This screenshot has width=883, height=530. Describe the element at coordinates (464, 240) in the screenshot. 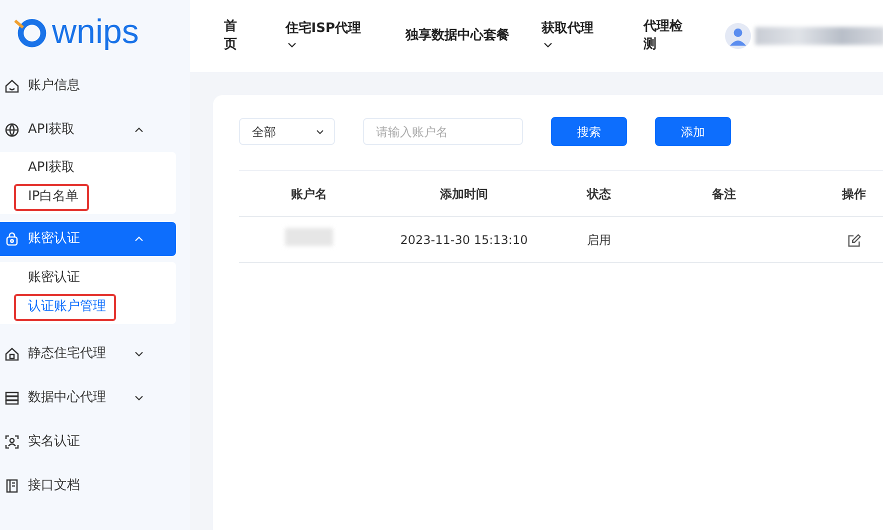

I see `table-cell-text: 2023-11-30 15:13:10` at that location.